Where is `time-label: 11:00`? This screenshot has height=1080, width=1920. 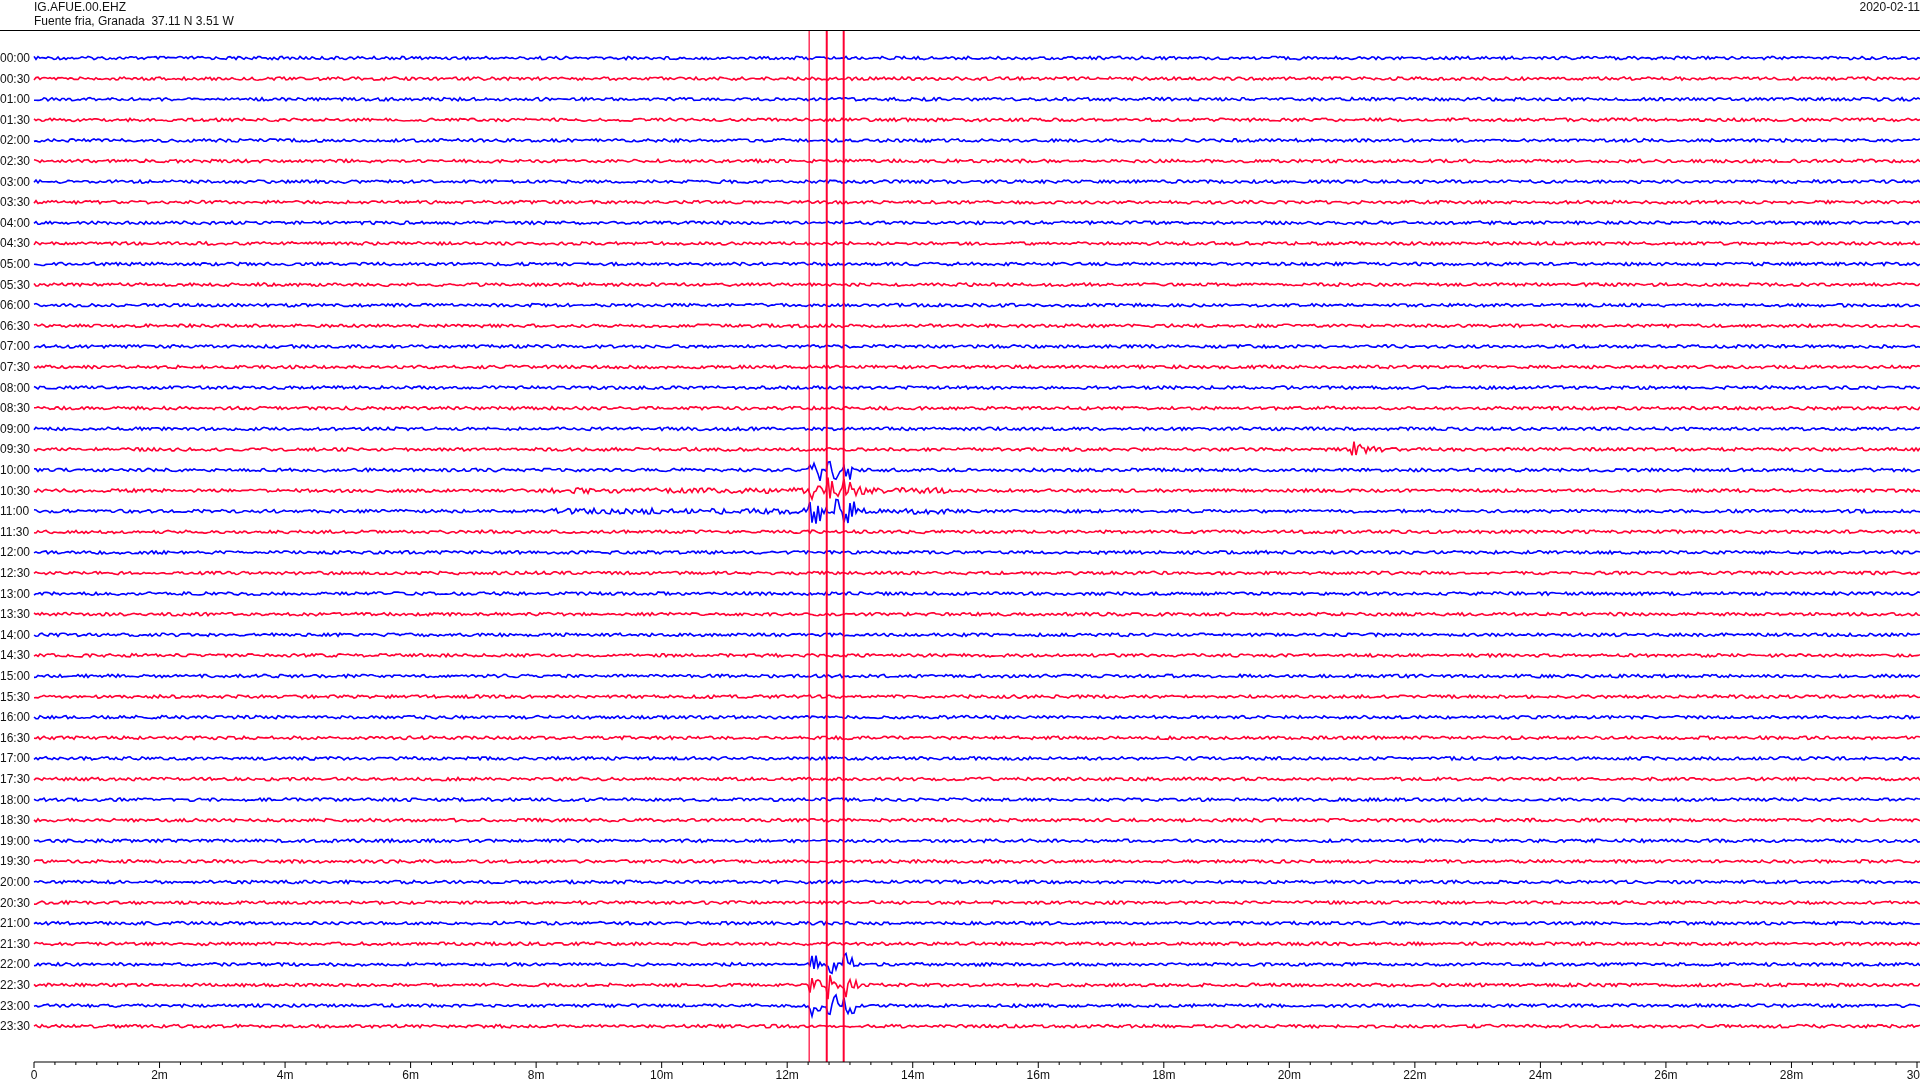 time-label: 11:00 is located at coordinates (15, 511).